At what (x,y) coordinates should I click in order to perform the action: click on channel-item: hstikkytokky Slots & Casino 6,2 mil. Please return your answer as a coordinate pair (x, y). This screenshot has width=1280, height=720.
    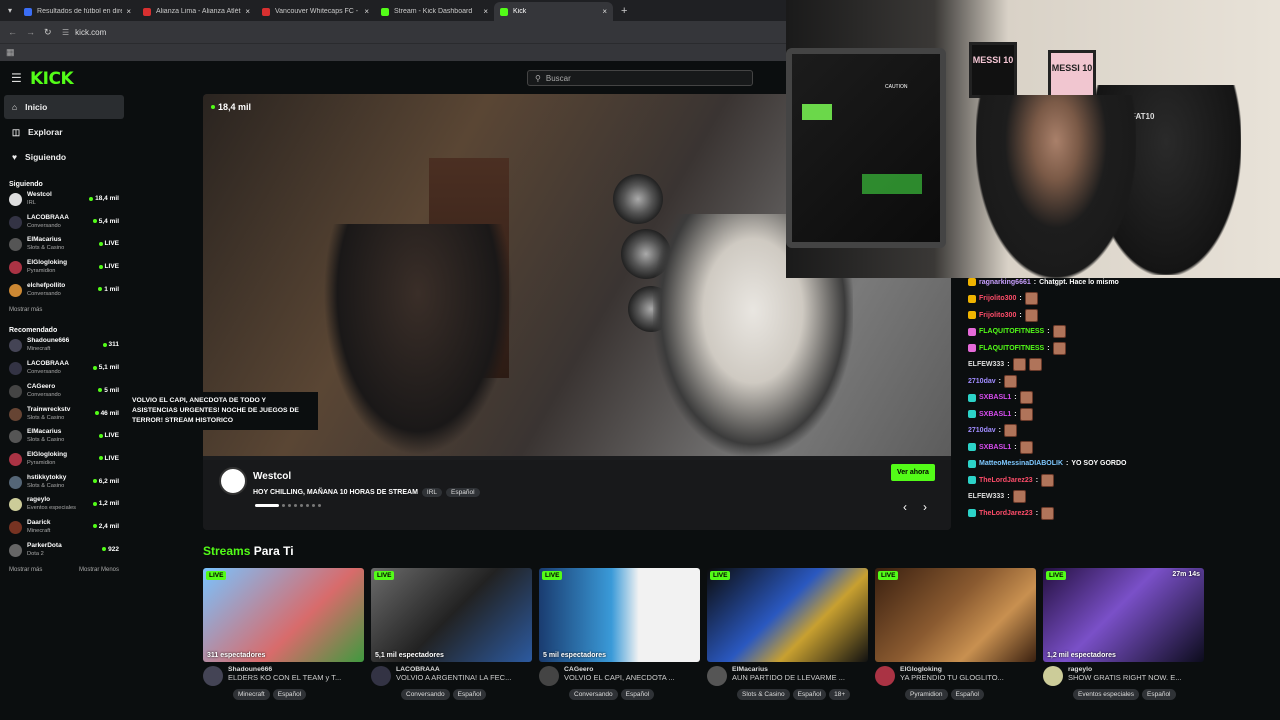
    Looking at the image, I should click on (65, 485).